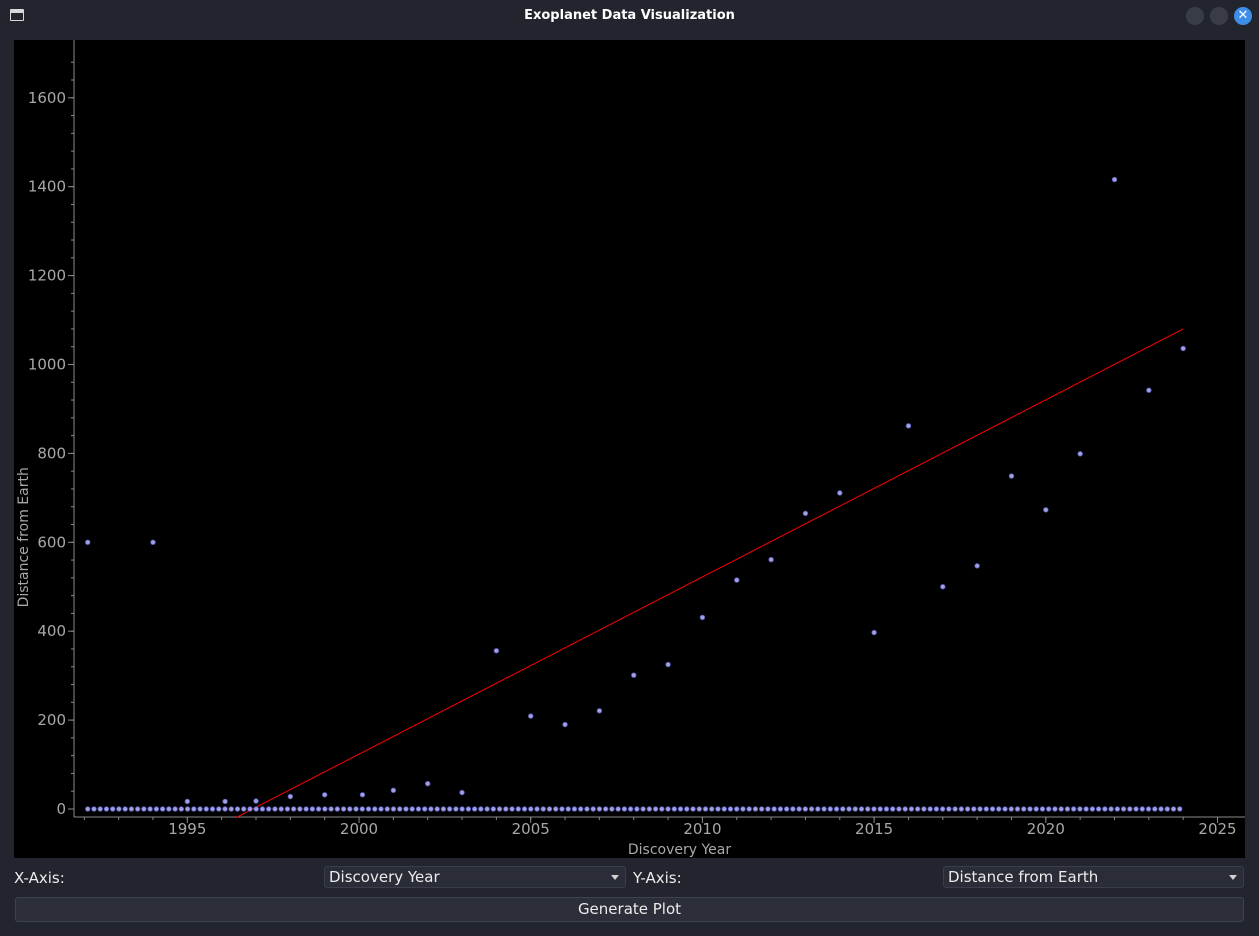  I want to click on y-tick-label: 1200, so click(47, 276).